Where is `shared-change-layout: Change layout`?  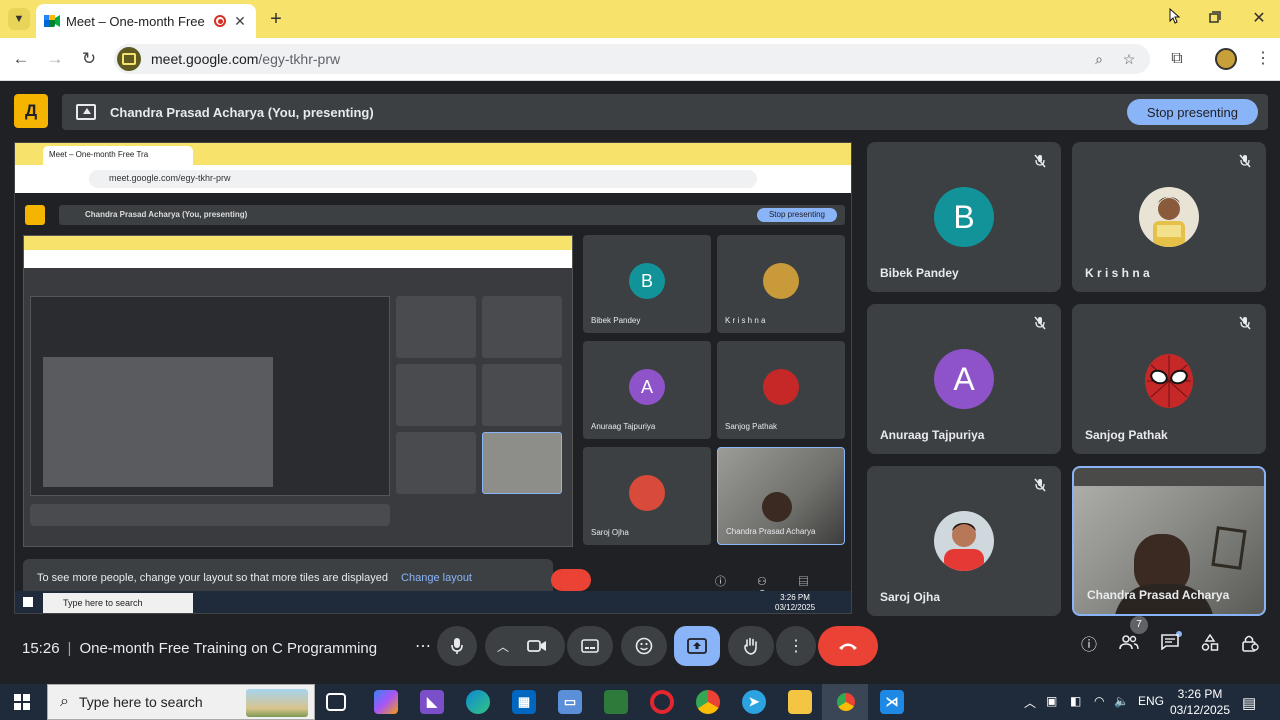 shared-change-layout: Change layout is located at coordinates (436, 578).